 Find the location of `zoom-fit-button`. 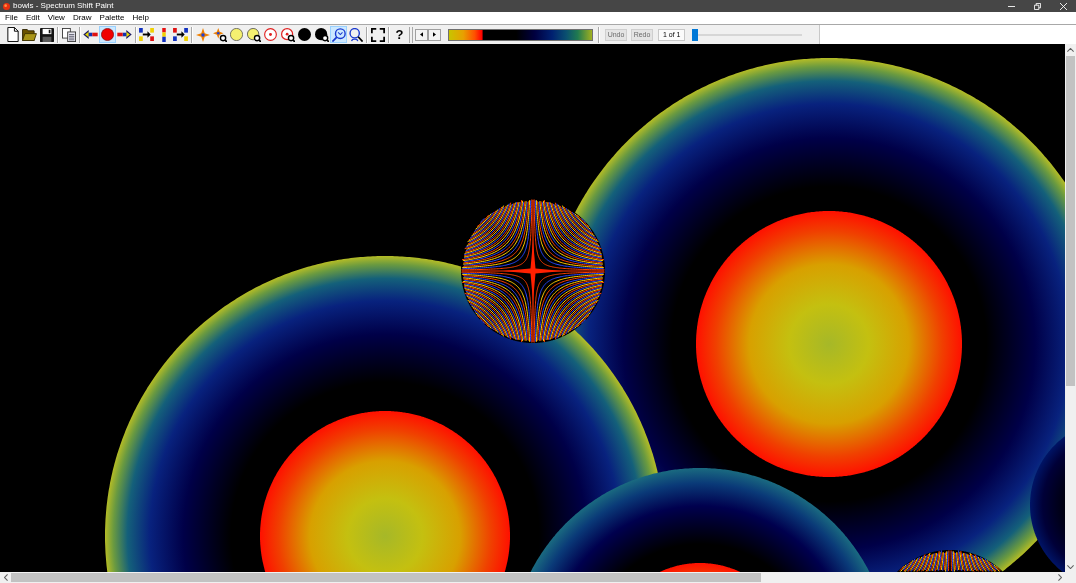

zoom-fit-button is located at coordinates (355, 34).